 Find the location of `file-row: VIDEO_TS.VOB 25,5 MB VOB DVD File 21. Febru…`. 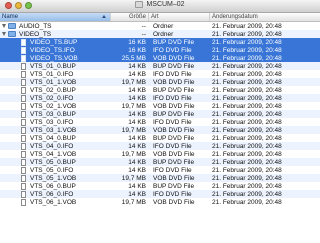

file-row: VIDEO_TS.VOB 25,5 MB VOB DVD File 21. Febru… is located at coordinates (160, 58).